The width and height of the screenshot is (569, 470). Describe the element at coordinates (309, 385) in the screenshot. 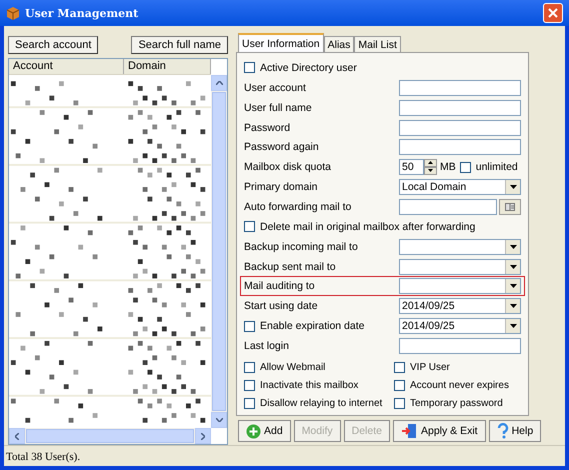

I see `checkbox-label: Inactivate this mailbox` at that location.